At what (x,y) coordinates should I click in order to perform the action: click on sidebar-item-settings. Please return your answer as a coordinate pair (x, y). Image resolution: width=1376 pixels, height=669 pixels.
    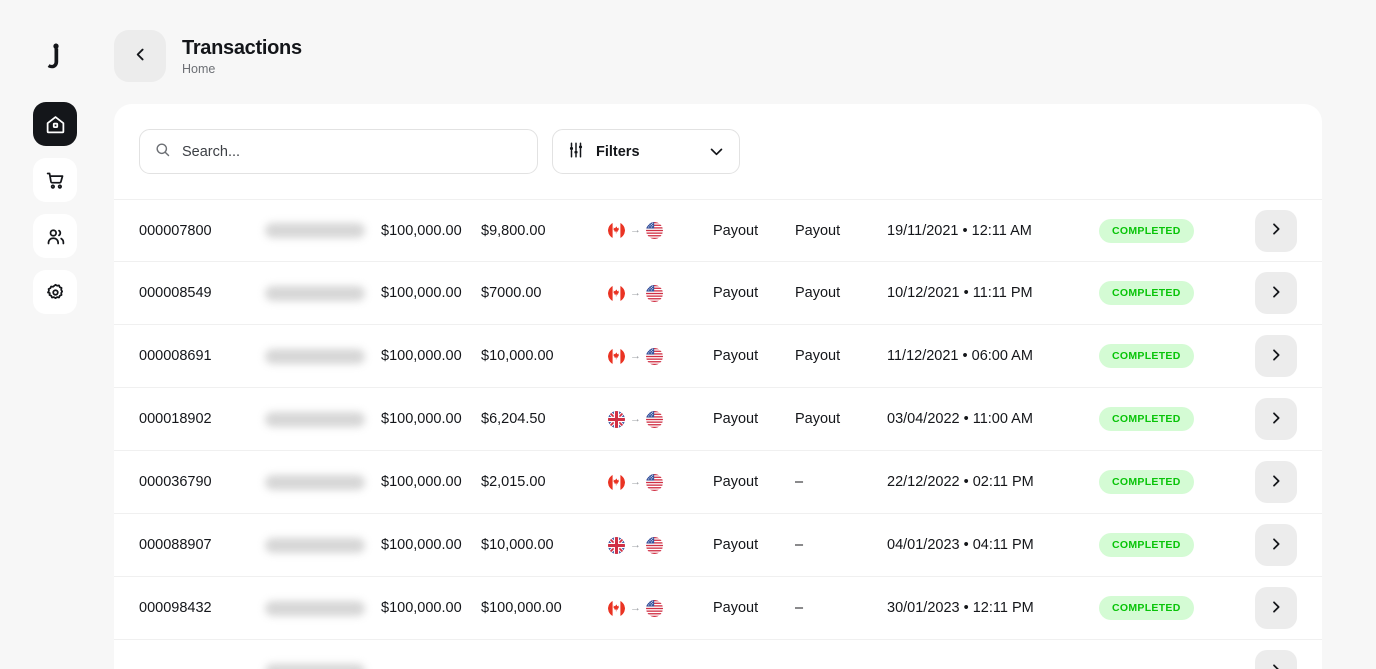
    Looking at the image, I should click on (55, 292).